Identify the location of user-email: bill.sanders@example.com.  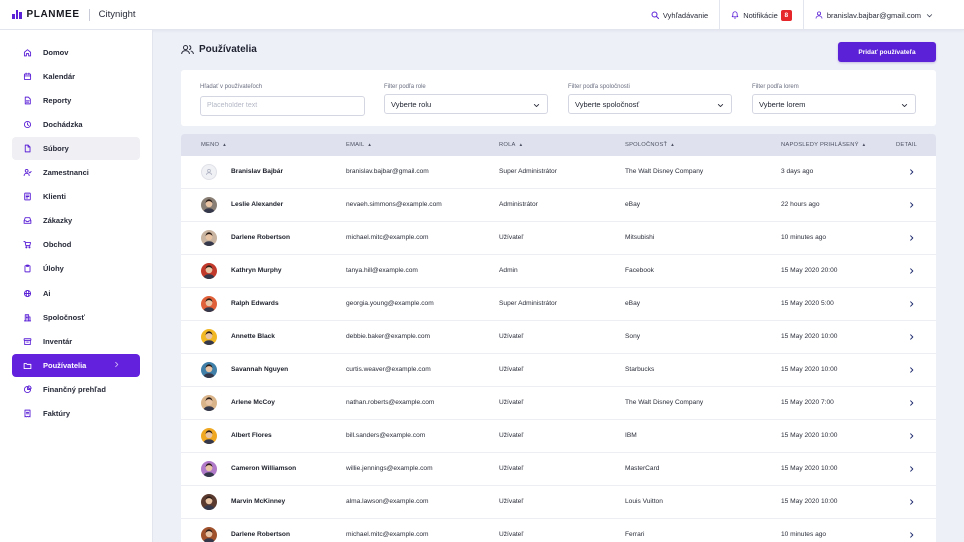
(386, 435).